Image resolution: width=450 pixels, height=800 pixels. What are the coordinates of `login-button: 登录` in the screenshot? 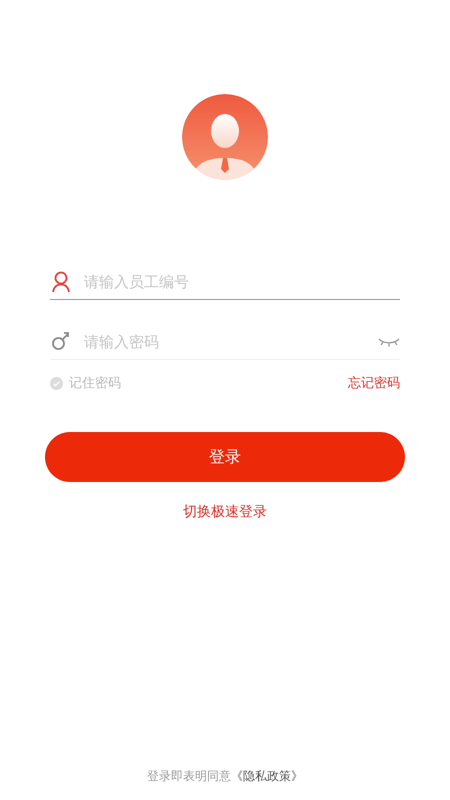 It's located at (225, 457).